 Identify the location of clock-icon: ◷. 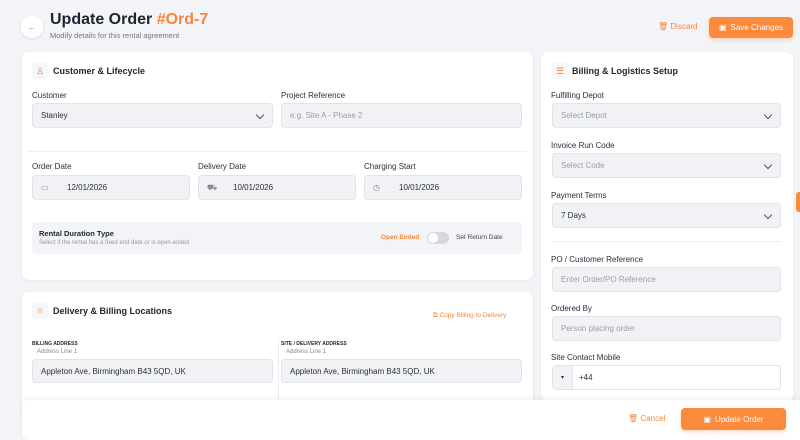
(376, 187).